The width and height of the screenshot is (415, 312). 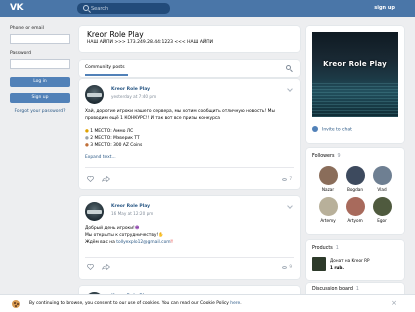 I want to click on prize-line: 1 МЕСТО: Аммо ЛС, so click(x=112, y=132).